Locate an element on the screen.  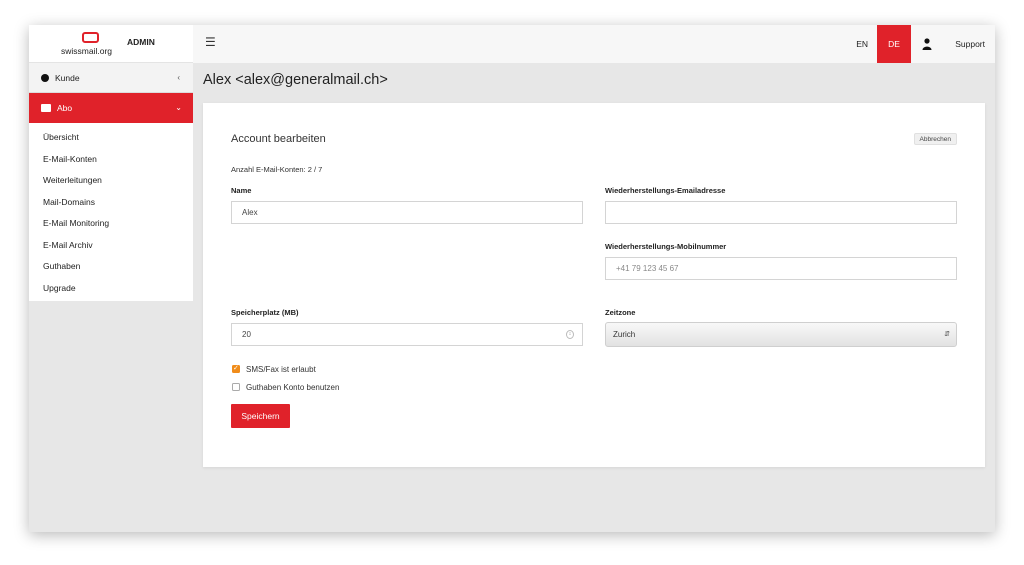
subnav-item-uebersicht: Übersicht is located at coordinates (111, 138).